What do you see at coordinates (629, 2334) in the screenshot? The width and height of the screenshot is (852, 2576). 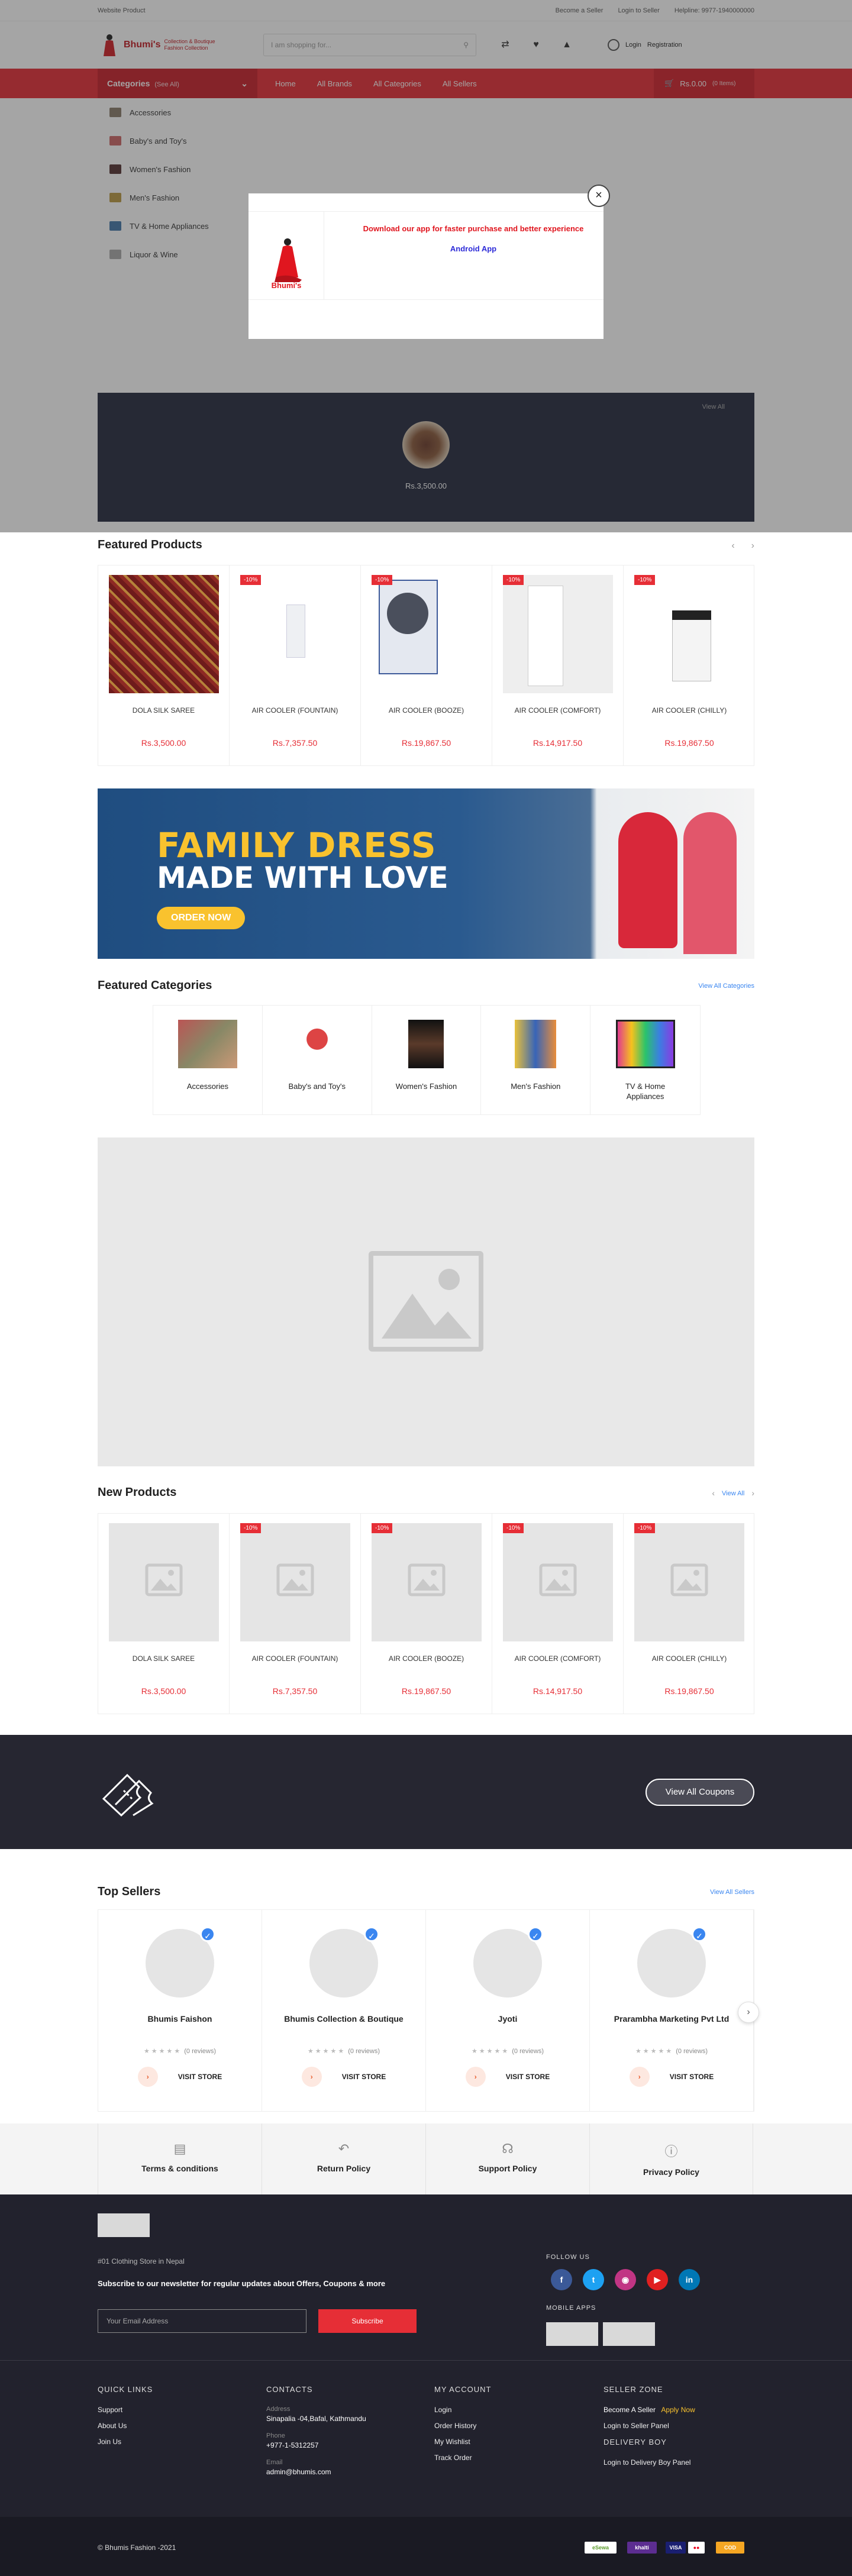 I see `app-store-button` at bounding box center [629, 2334].